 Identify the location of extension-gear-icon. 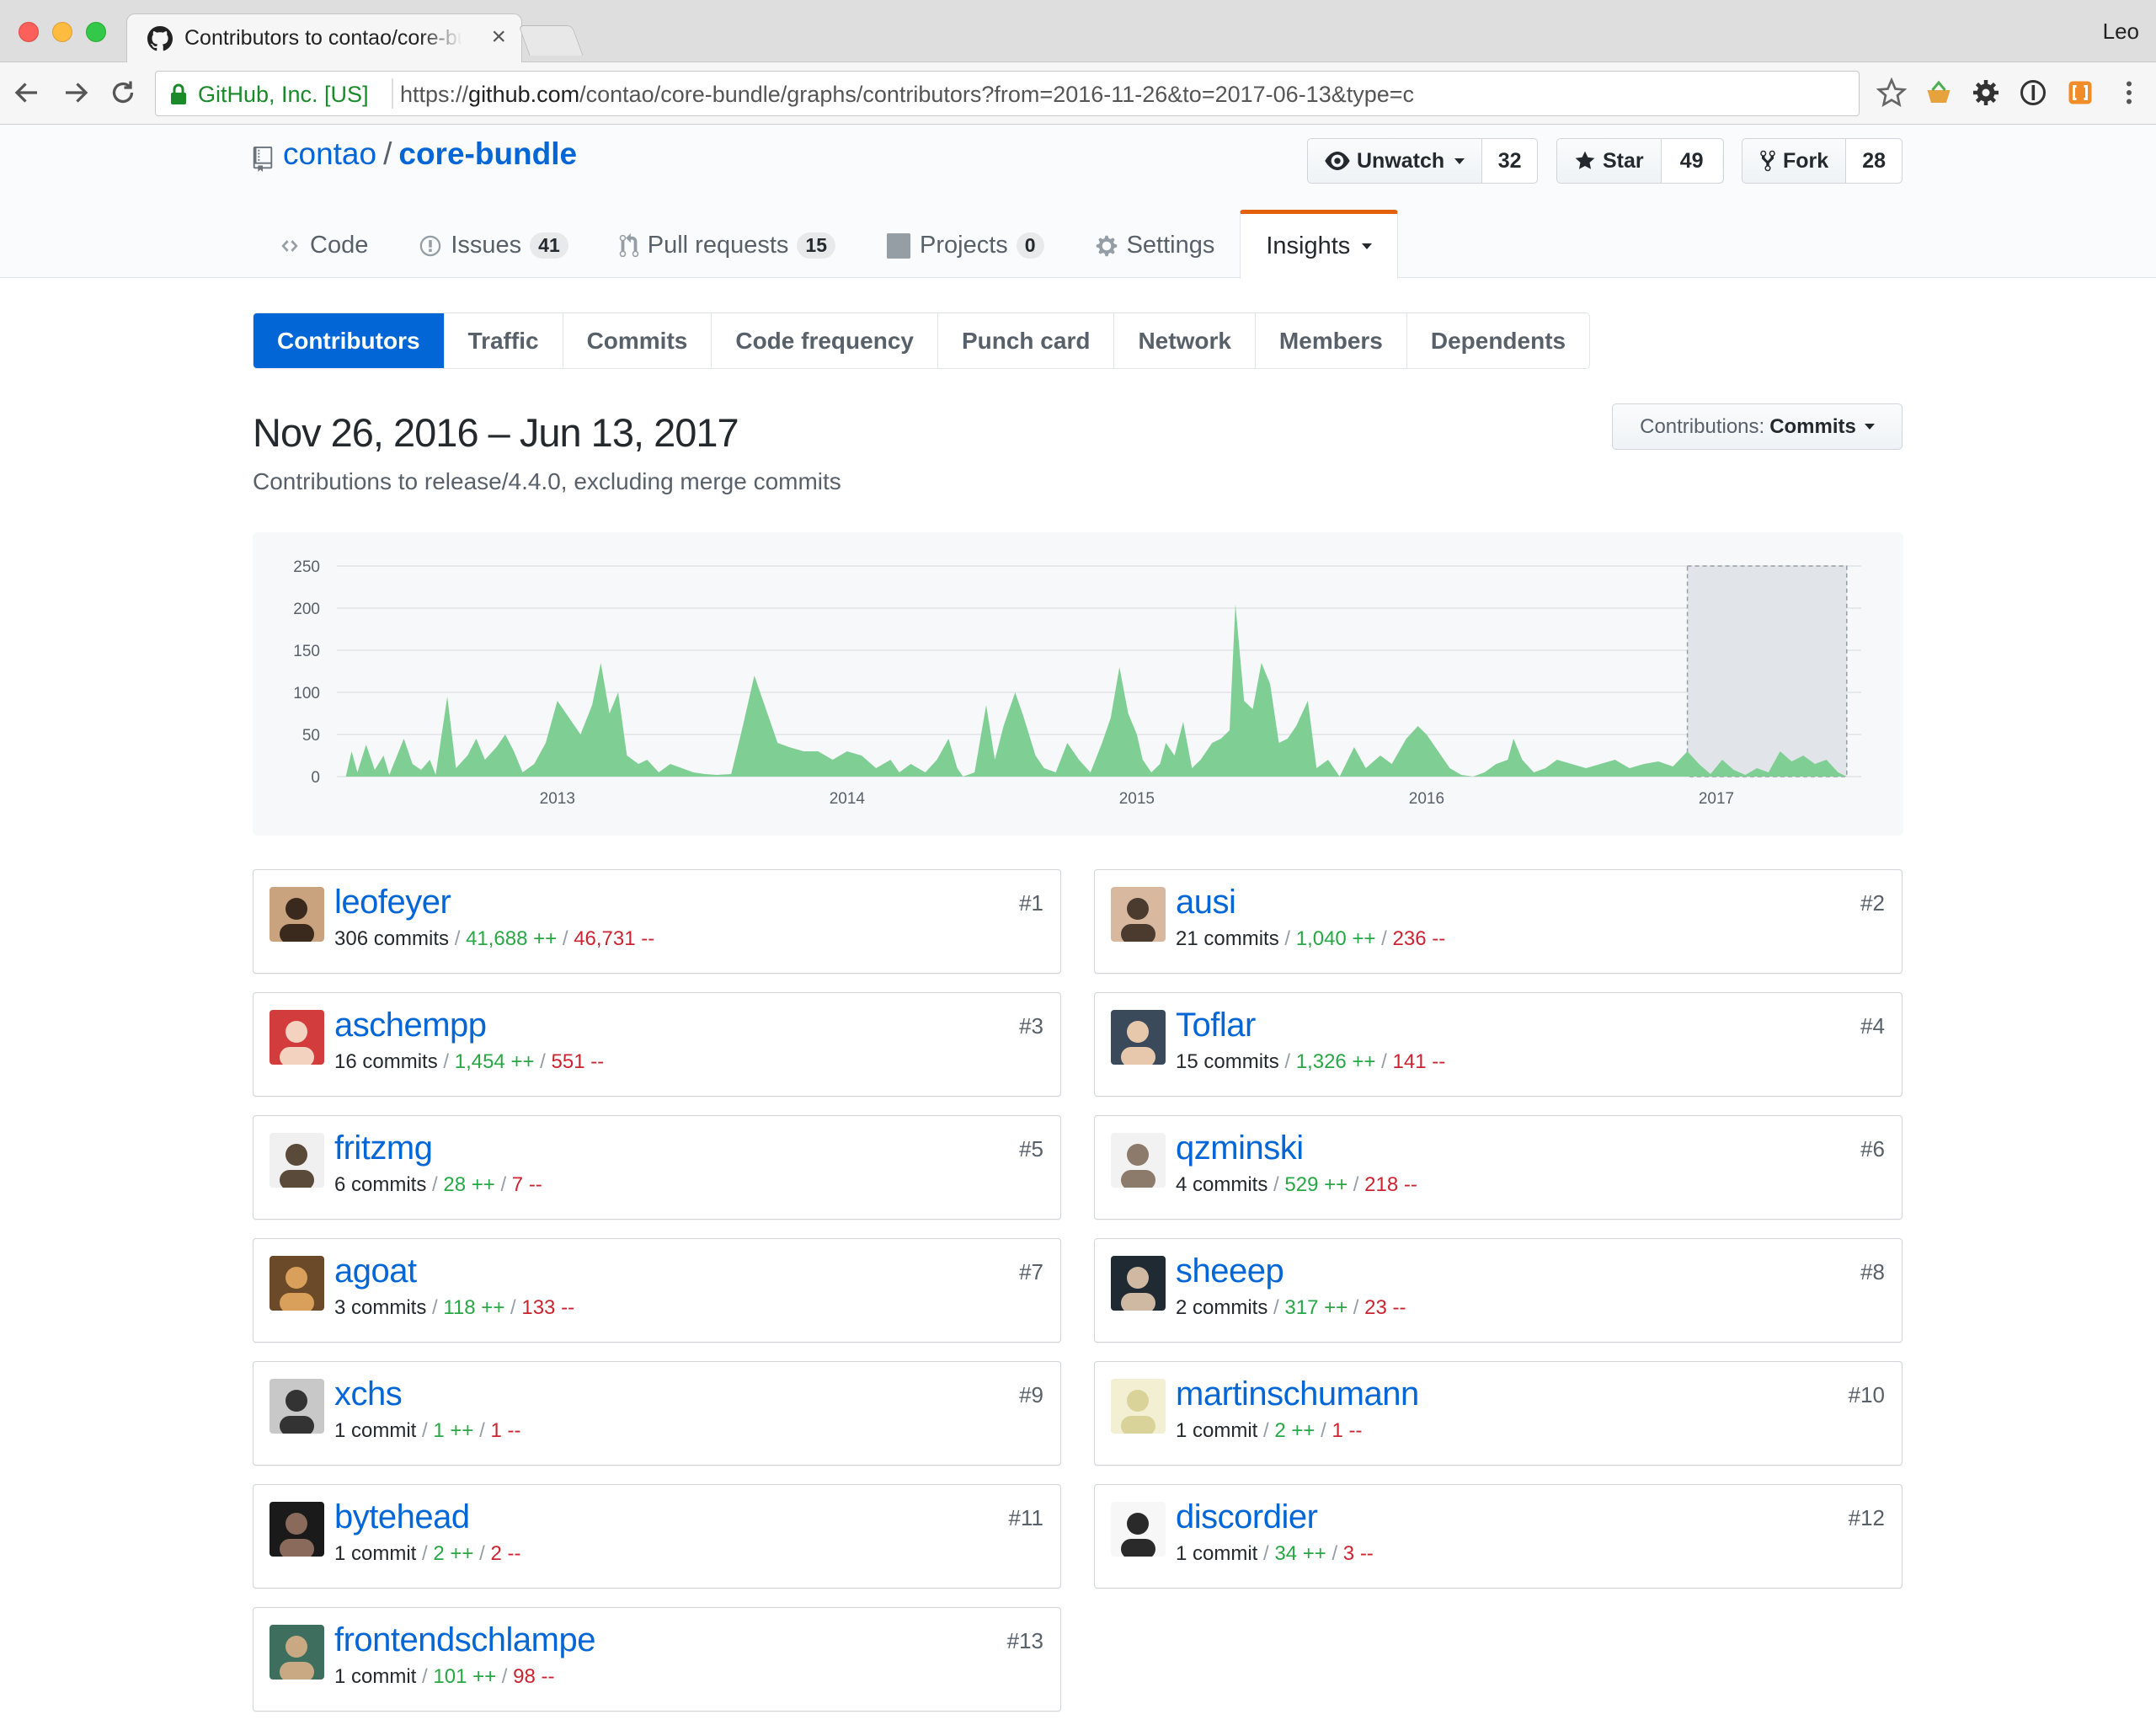
(1986, 92).